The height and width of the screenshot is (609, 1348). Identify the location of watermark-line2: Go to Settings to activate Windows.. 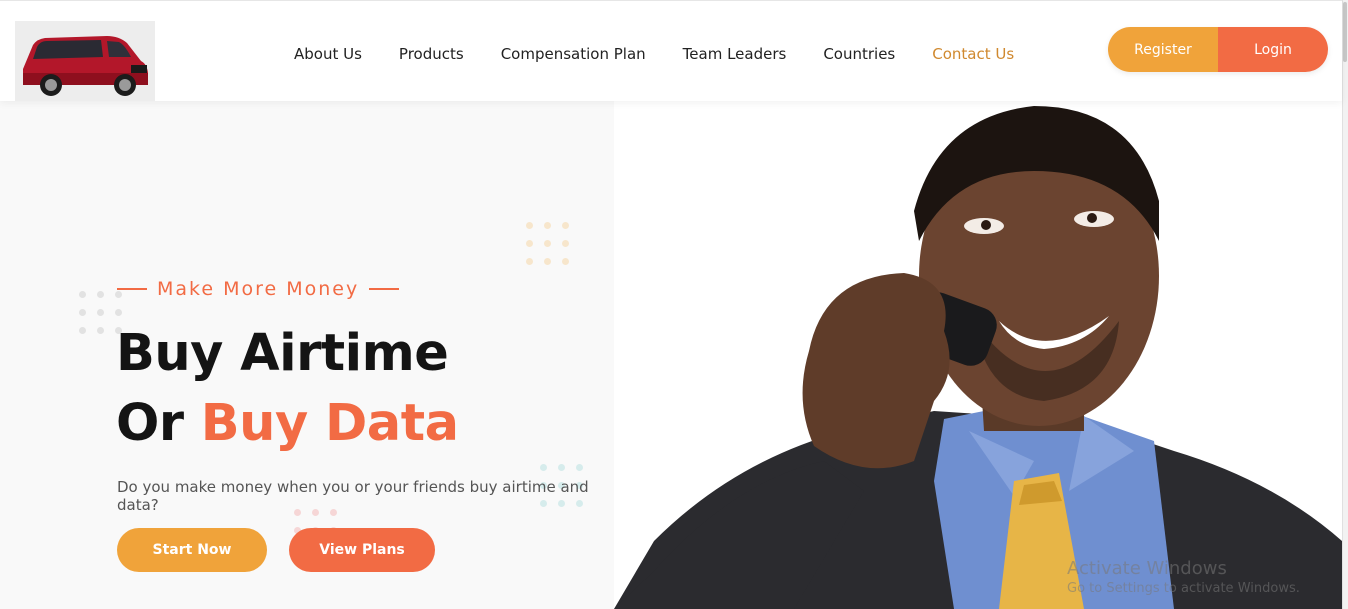
(1183, 588).